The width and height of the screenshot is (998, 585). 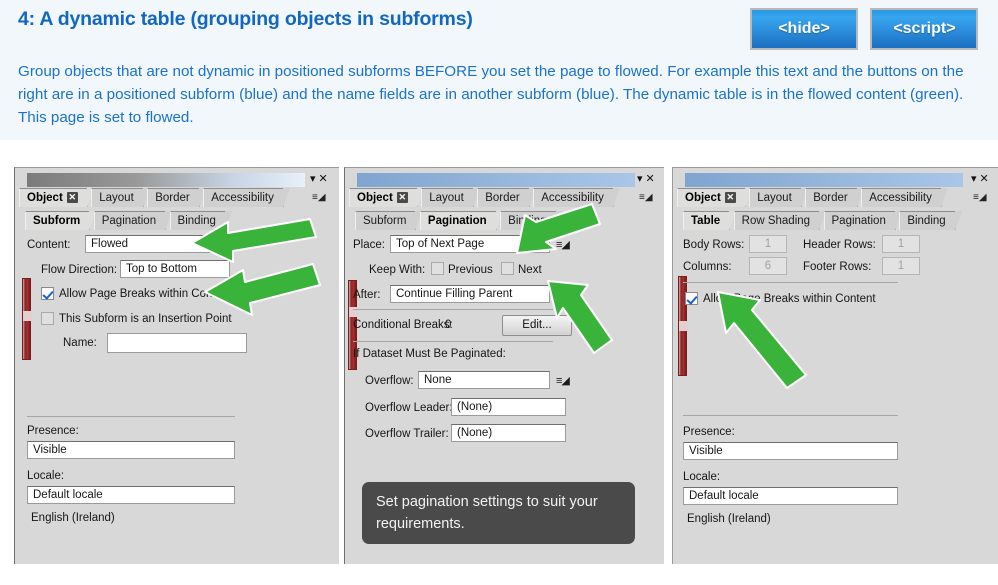 I want to click on conditional-breaks-label: Conditional Breaks:, so click(x=403, y=325).